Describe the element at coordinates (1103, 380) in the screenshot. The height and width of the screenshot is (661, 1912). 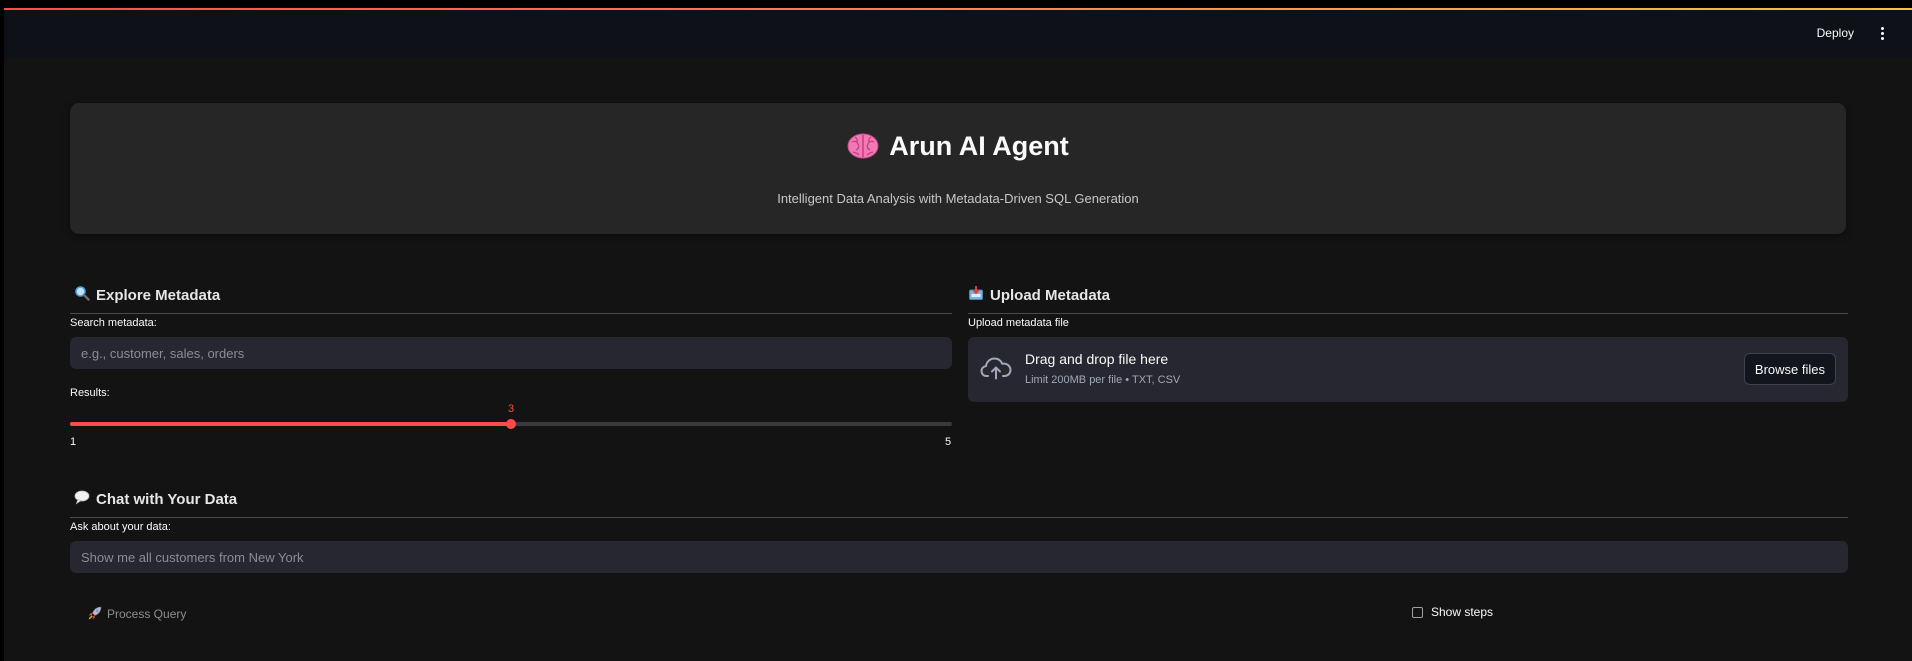
I see `dropzone-limit-text: Limit 200MB per file • TXT, CSV` at that location.